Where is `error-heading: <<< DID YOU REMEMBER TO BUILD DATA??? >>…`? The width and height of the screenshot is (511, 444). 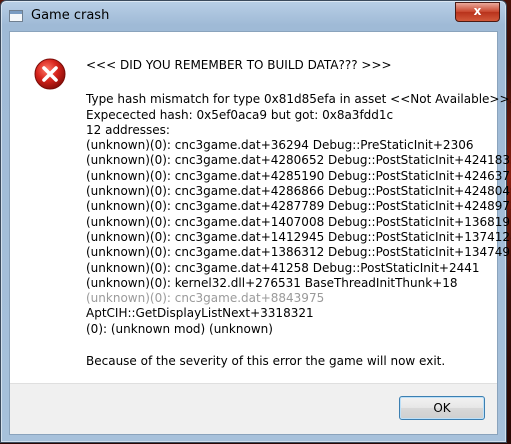 error-heading: <<< DID YOU REMEMBER TO BUILD DATA??? >>… is located at coordinates (239, 65).